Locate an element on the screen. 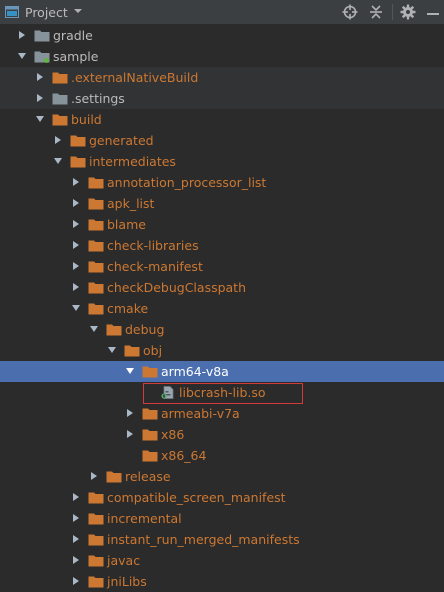  tree-row-sample: sample is located at coordinates (222, 56).